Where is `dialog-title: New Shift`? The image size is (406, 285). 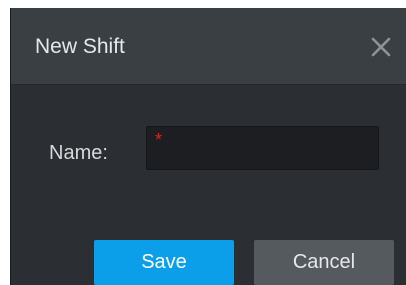
dialog-title: New Shift is located at coordinates (80, 46).